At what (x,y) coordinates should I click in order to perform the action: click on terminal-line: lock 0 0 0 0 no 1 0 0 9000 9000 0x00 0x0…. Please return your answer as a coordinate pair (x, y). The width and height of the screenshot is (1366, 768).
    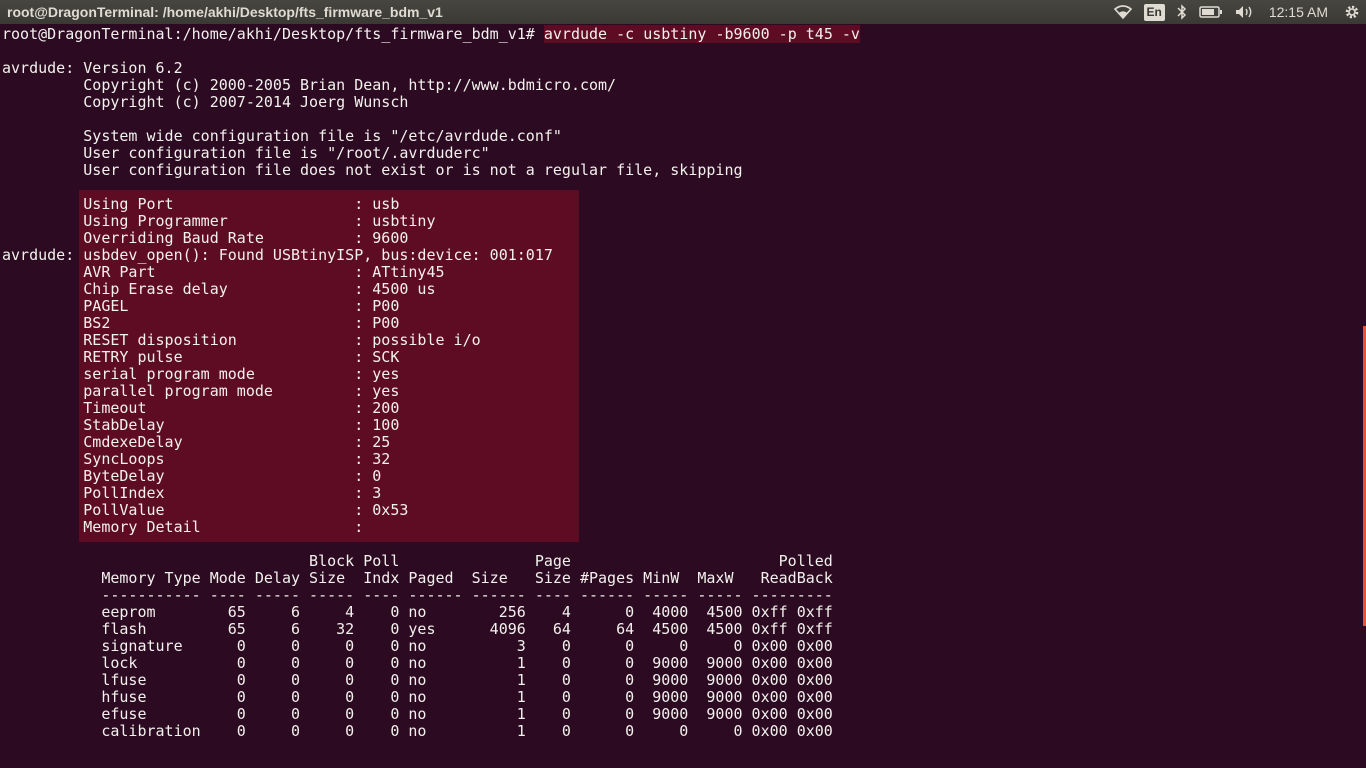
    Looking at the image, I should click on (417, 663).